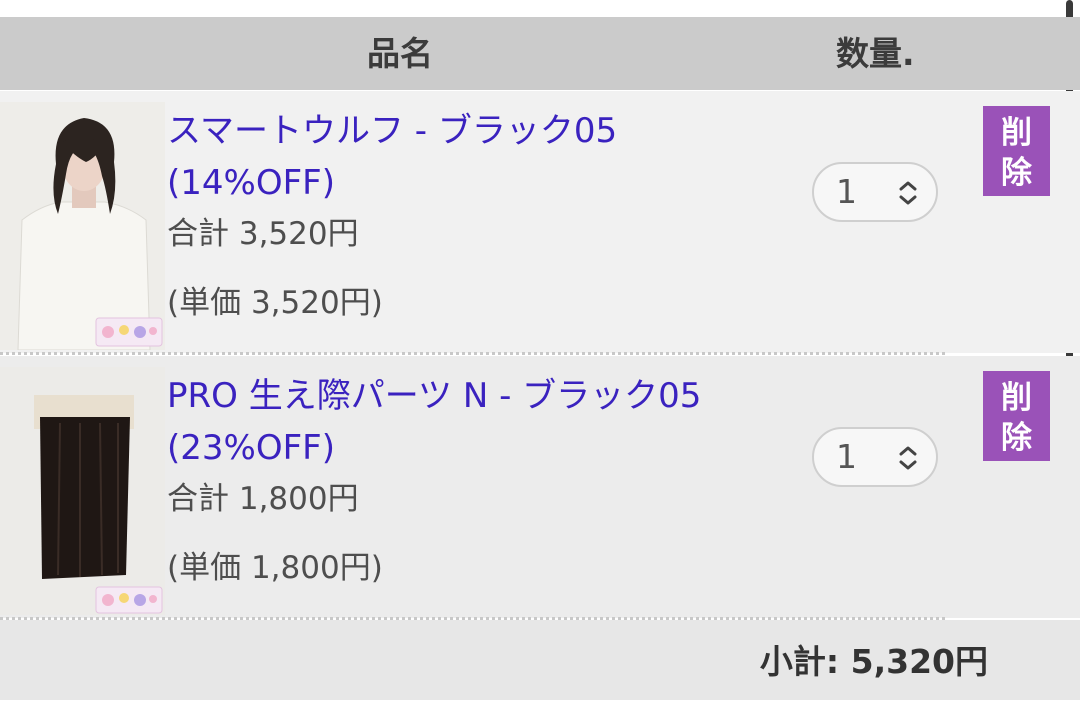 The height and width of the screenshot is (722, 1080). I want to click on item-unit-price: (単価 3,520円), so click(275, 303).